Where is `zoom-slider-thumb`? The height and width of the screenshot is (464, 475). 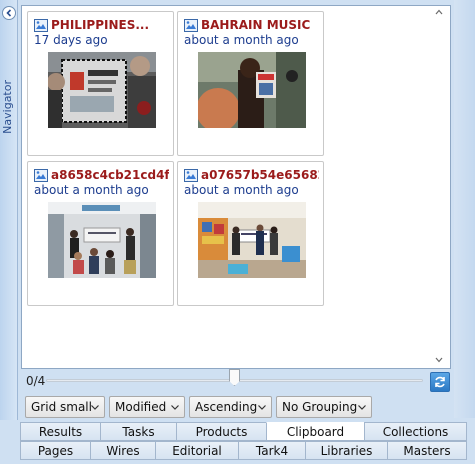 zoom-slider-thumb is located at coordinates (234, 377).